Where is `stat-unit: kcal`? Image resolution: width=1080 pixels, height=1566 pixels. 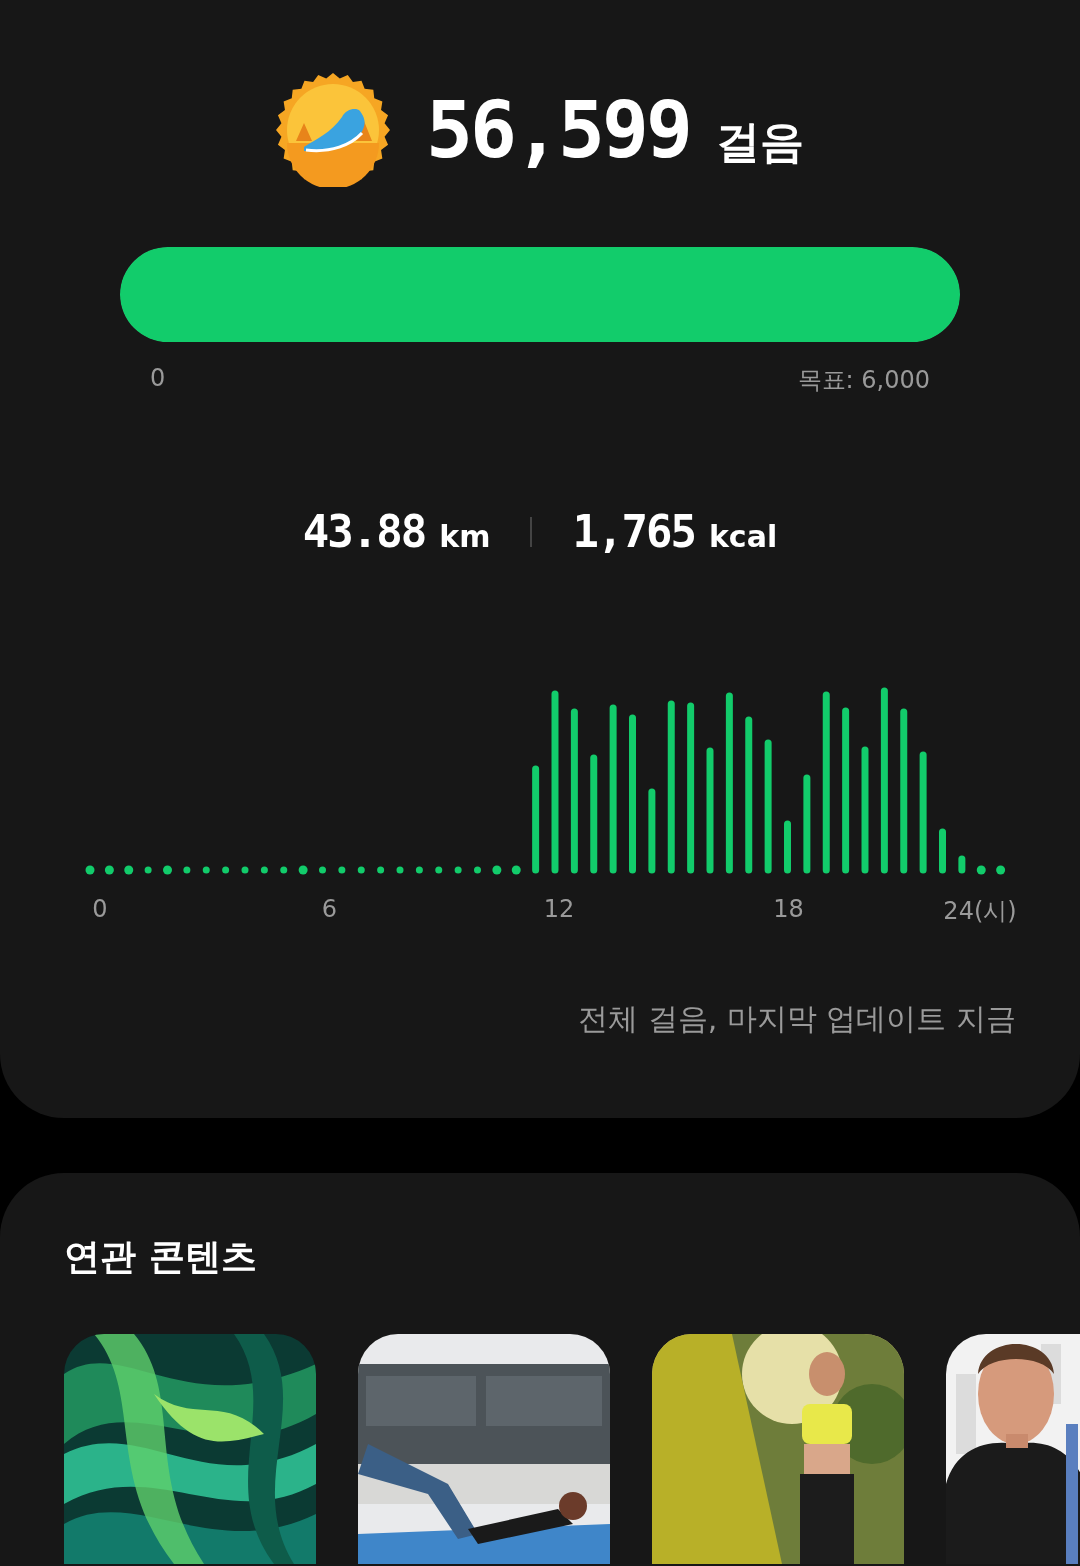
stat-unit: kcal is located at coordinates (743, 536).